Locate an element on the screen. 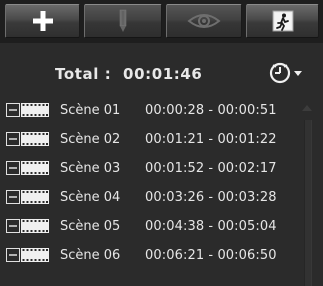 Image resolution: width=323 pixels, height=286 pixels. scene-range: 00:04:38 - 00:05:04 is located at coordinates (211, 226).